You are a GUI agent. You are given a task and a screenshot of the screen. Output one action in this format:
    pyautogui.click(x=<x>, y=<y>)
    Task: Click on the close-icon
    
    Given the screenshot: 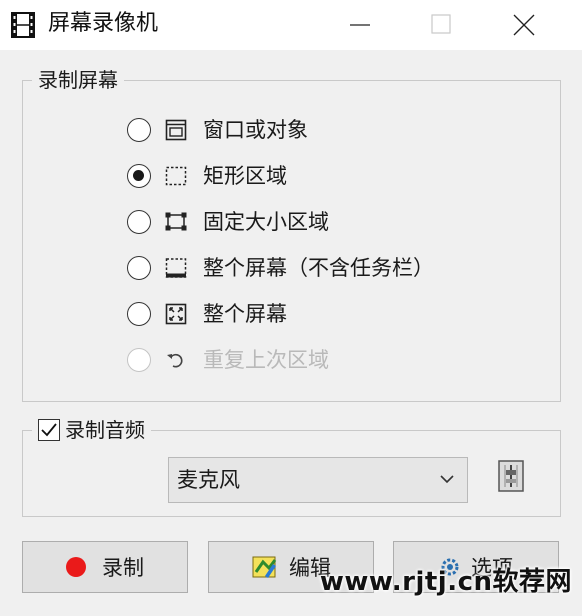 What is the action you would take?
    pyautogui.click(x=524, y=25)
    